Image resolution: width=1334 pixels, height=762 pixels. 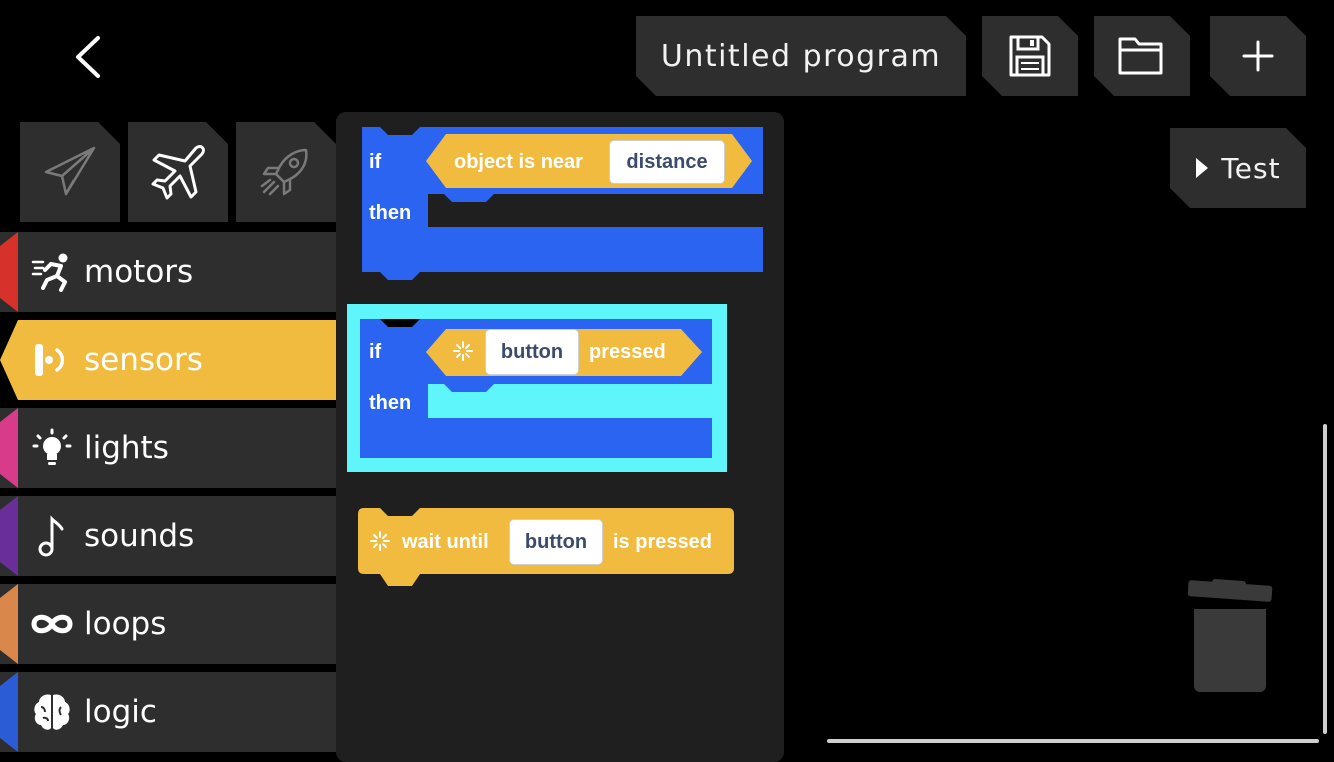 What do you see at coordinates (667, 162) in the screenshot?
I see `distance-dropdown: distance` at bounding box center [667, 162].